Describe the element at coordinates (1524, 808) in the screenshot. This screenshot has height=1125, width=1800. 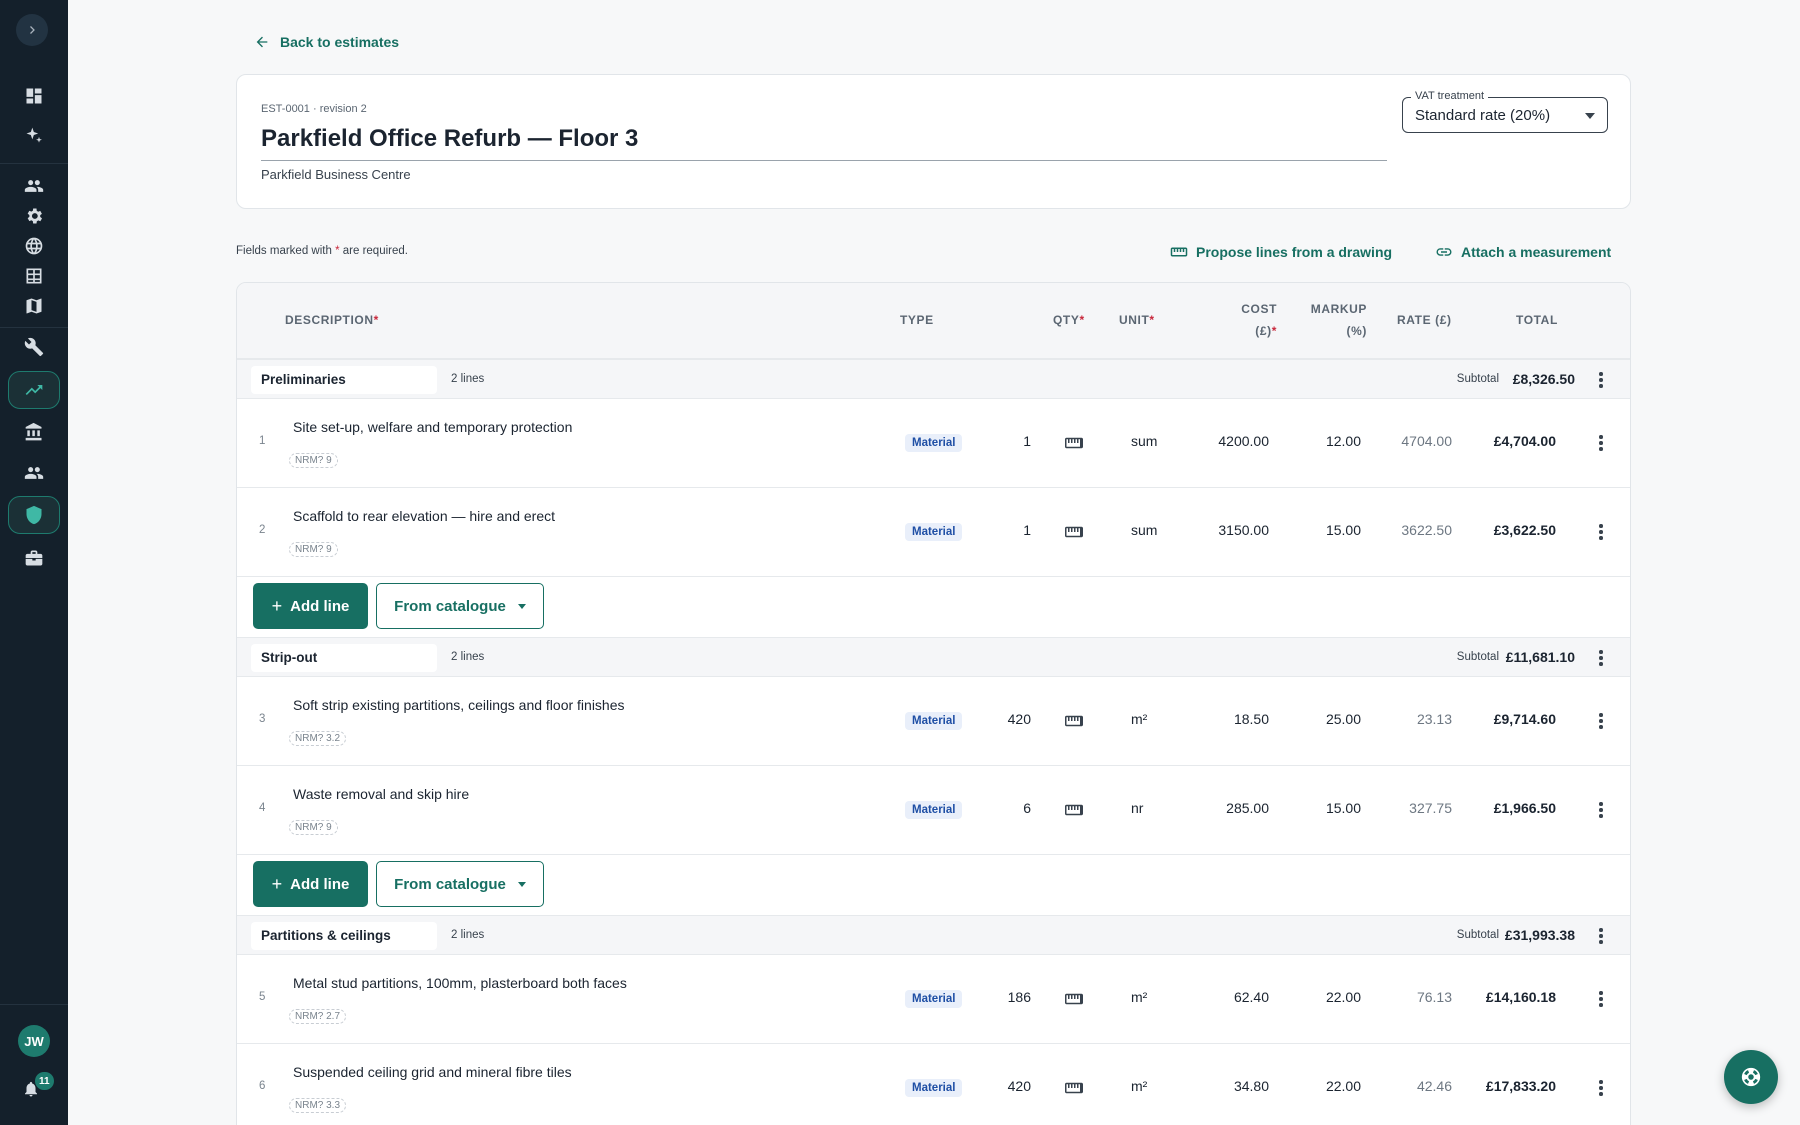
I see `line-total: £1,966.50` at that location.